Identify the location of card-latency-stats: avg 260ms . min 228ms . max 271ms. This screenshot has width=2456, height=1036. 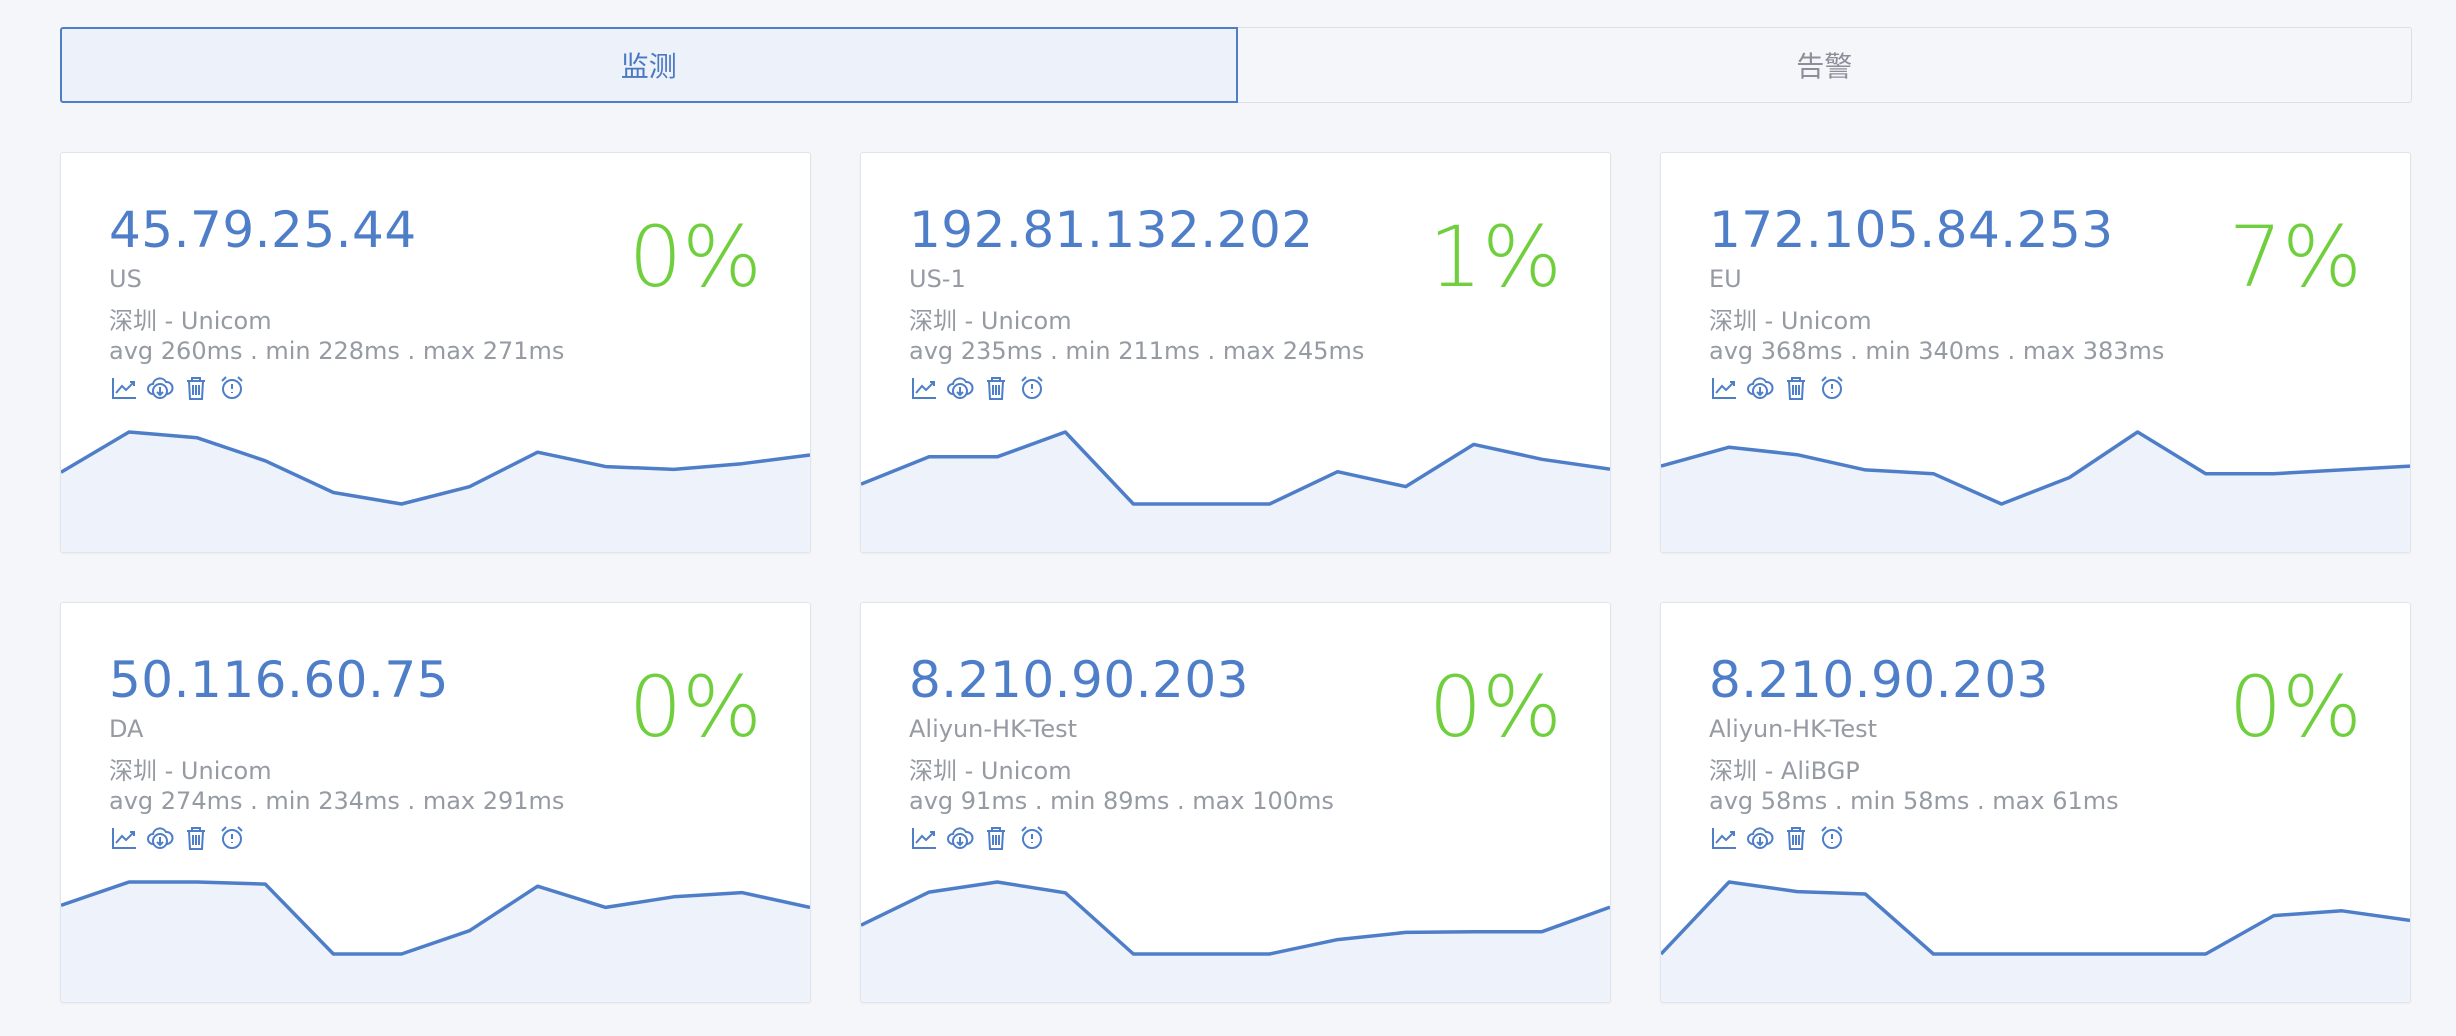
(337, 351).